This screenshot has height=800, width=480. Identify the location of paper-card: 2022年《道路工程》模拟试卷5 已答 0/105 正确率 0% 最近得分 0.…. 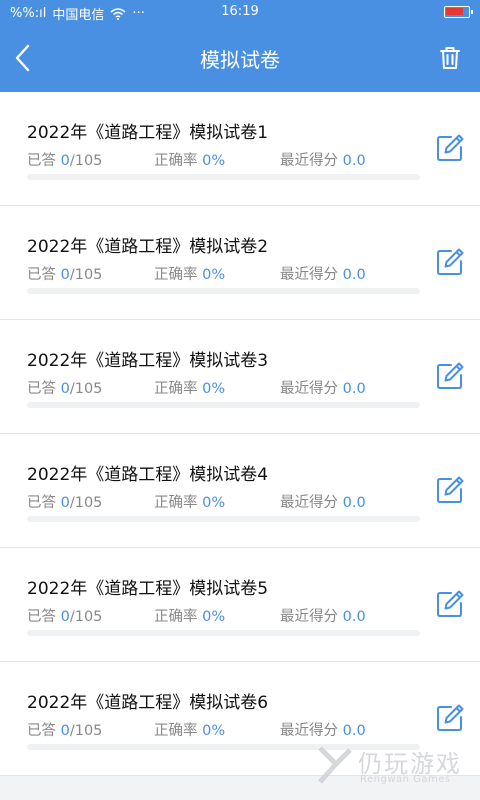
(240, 605).